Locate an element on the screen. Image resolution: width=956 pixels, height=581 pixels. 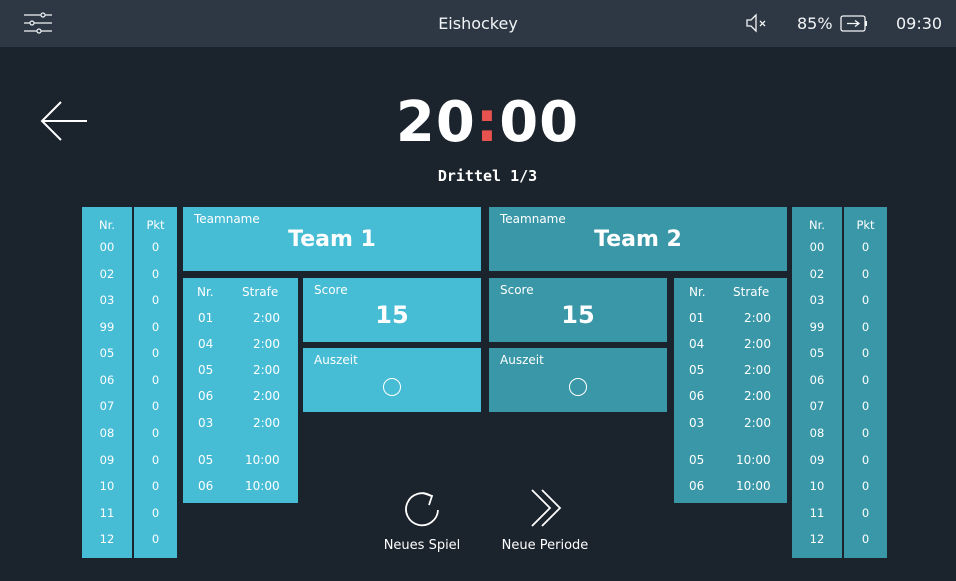
clock-time: 09:30 is located at coordinates (919, 23).